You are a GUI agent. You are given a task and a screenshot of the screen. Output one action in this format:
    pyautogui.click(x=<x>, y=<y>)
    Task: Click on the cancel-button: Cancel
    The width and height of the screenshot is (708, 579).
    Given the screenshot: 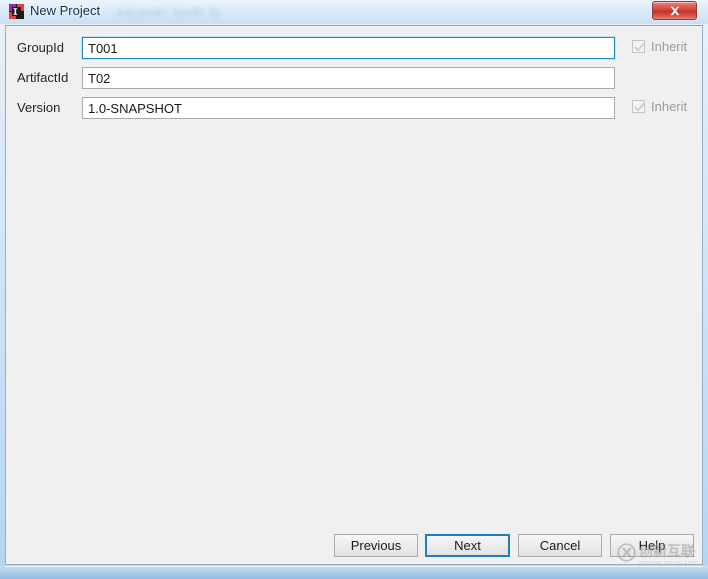 What is the action you would take?
    pyautogui.click(x=560, y=545)
    